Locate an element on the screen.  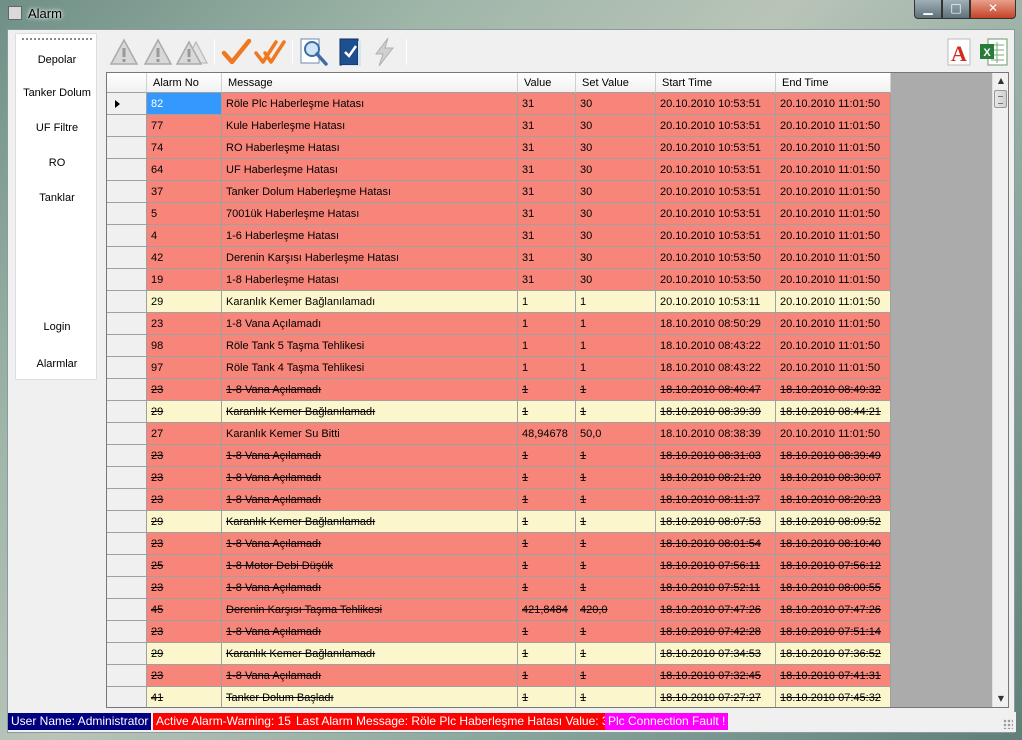
magnifier-icon is located at coordinates (314, 52).